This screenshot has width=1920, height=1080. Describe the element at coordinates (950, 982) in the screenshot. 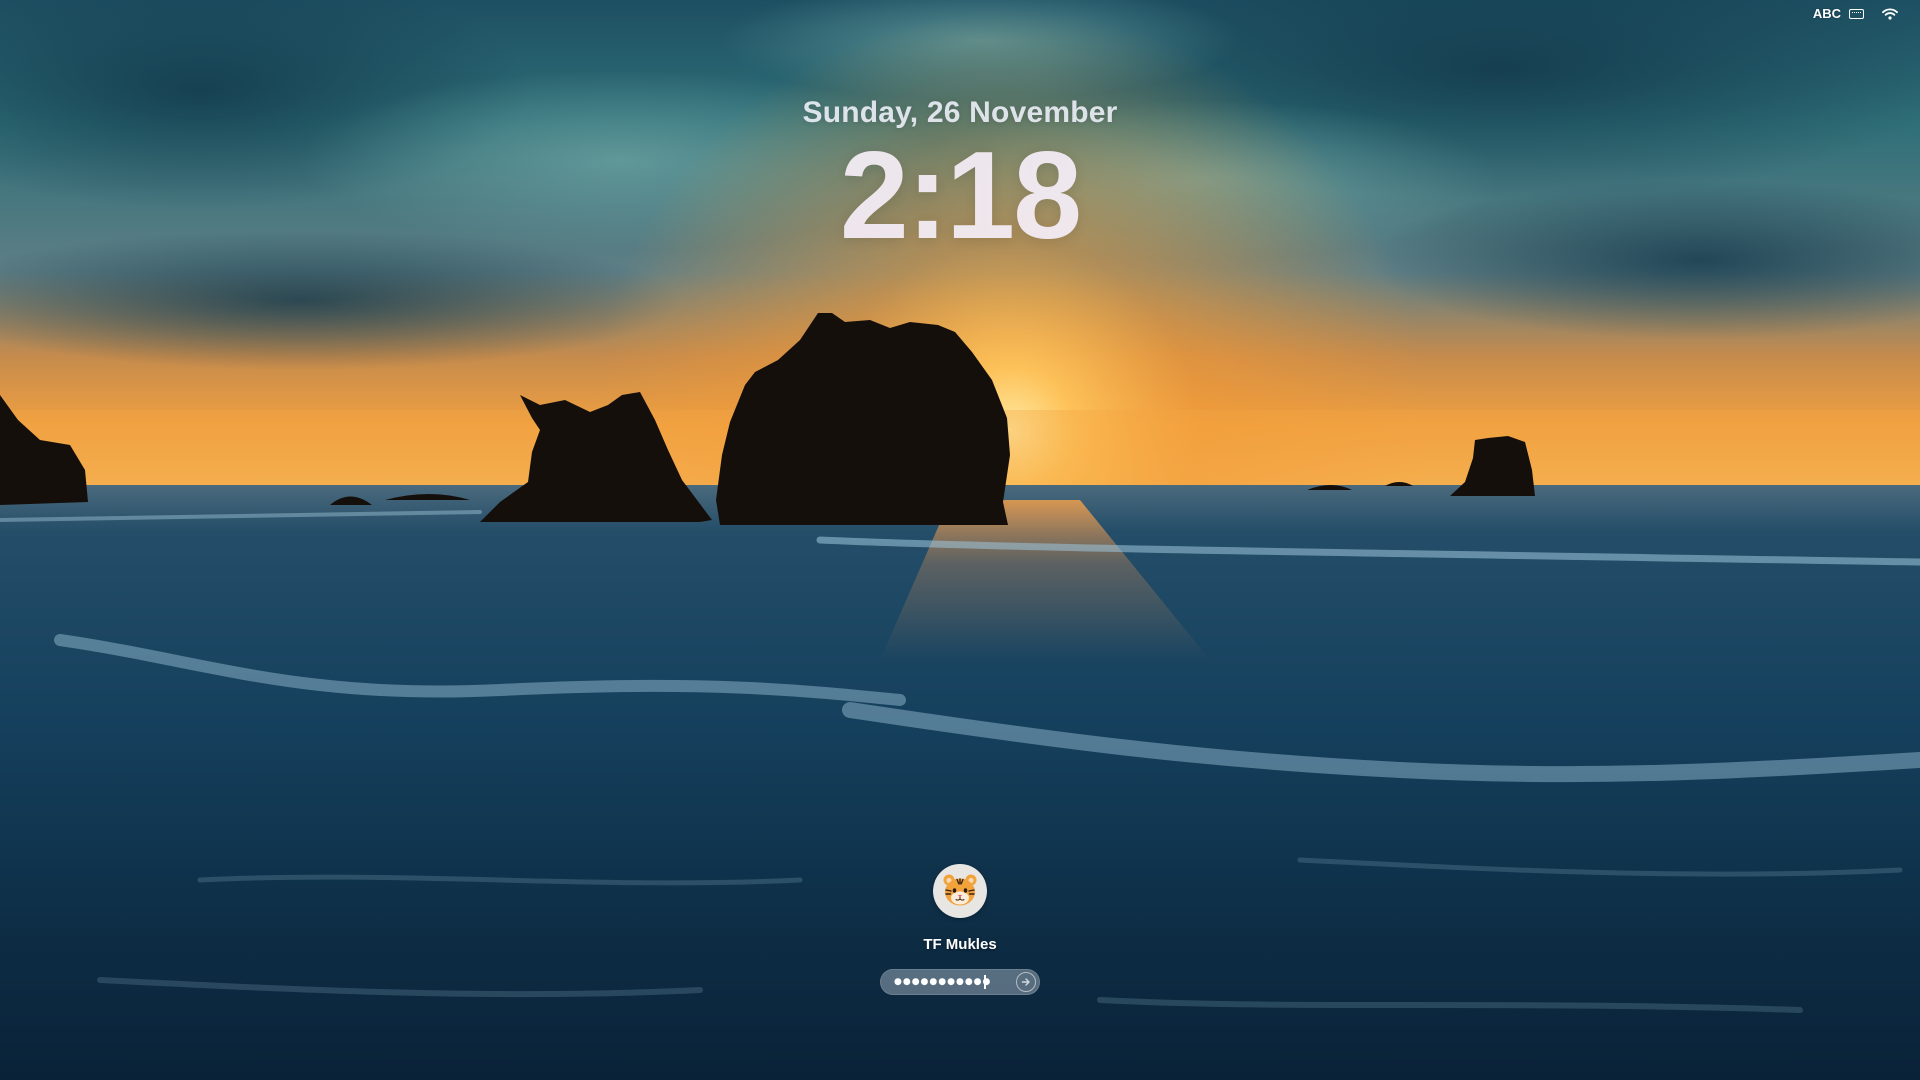

I see `password-input` at that location.